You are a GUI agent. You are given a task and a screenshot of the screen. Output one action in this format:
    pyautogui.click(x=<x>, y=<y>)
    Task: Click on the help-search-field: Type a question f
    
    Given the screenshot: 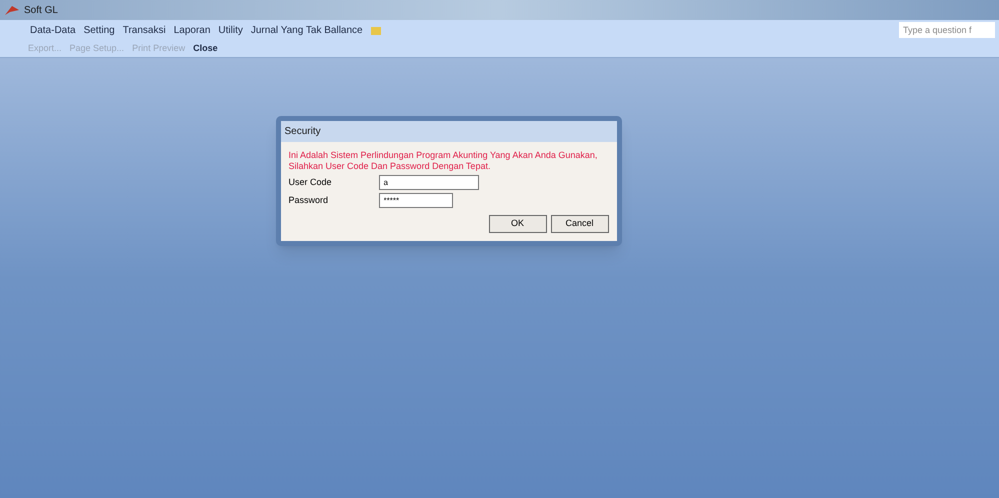 What is the action you would take?
    pyautogui.click(x=947, y=30)
    